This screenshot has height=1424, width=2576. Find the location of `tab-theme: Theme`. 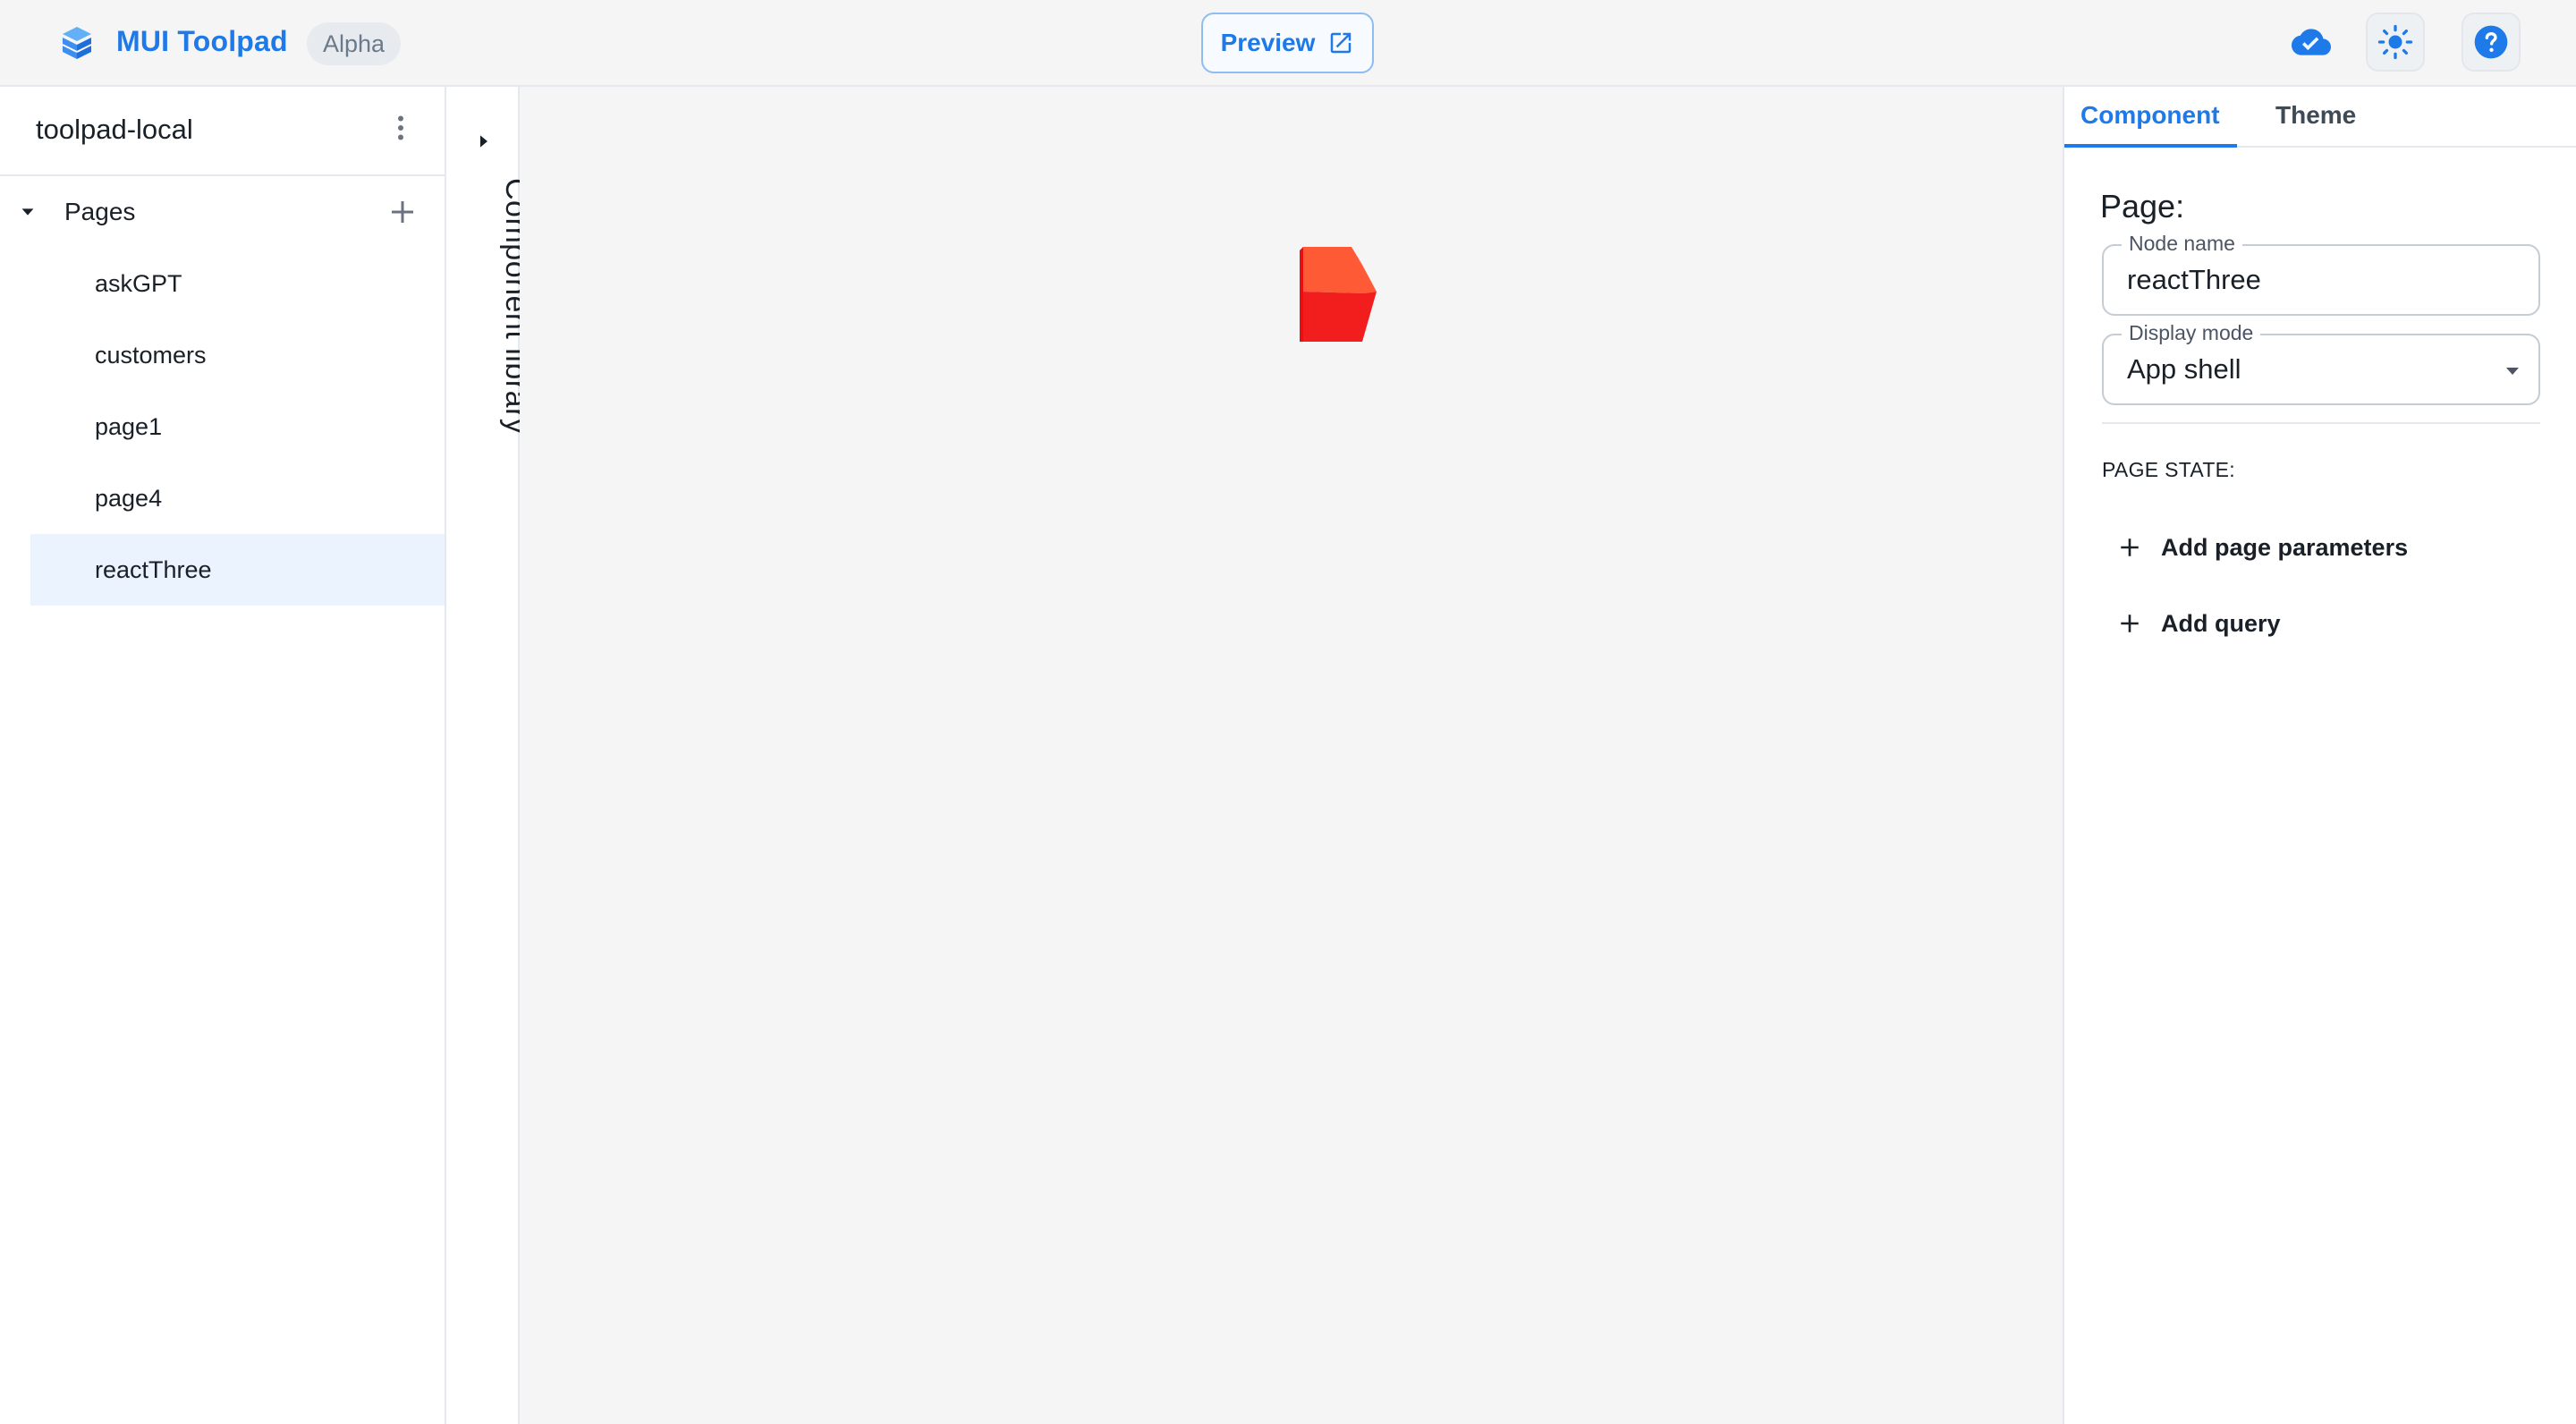

tab-theme: Theme is located at coordinates (2315, 115).